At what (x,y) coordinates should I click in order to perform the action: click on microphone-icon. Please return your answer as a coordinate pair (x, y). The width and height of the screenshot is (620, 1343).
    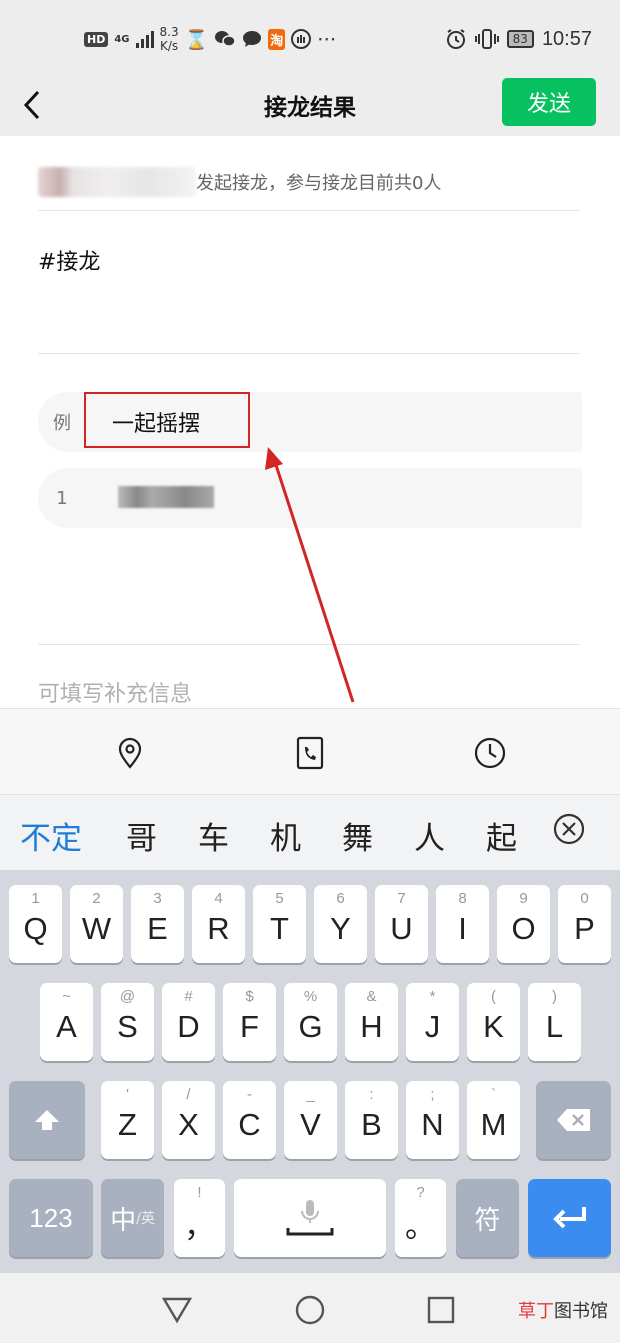
    Looking at the image, I should click on (310, 1218).